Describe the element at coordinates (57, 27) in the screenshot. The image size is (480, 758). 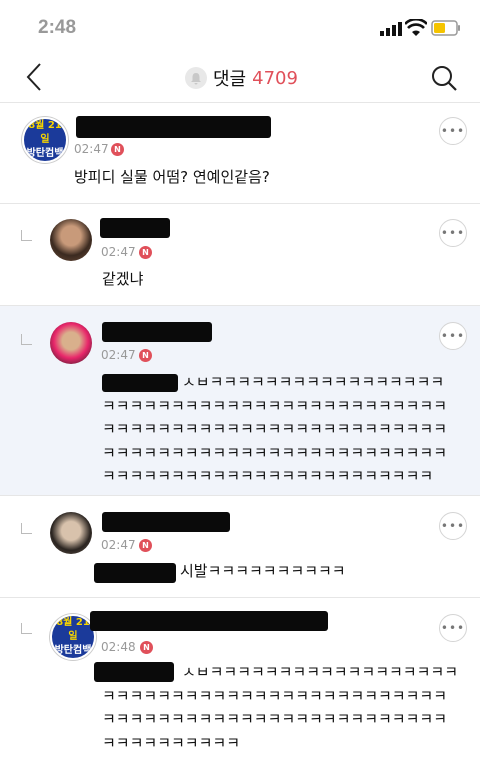
I see `status-time: 2:48` at that location.